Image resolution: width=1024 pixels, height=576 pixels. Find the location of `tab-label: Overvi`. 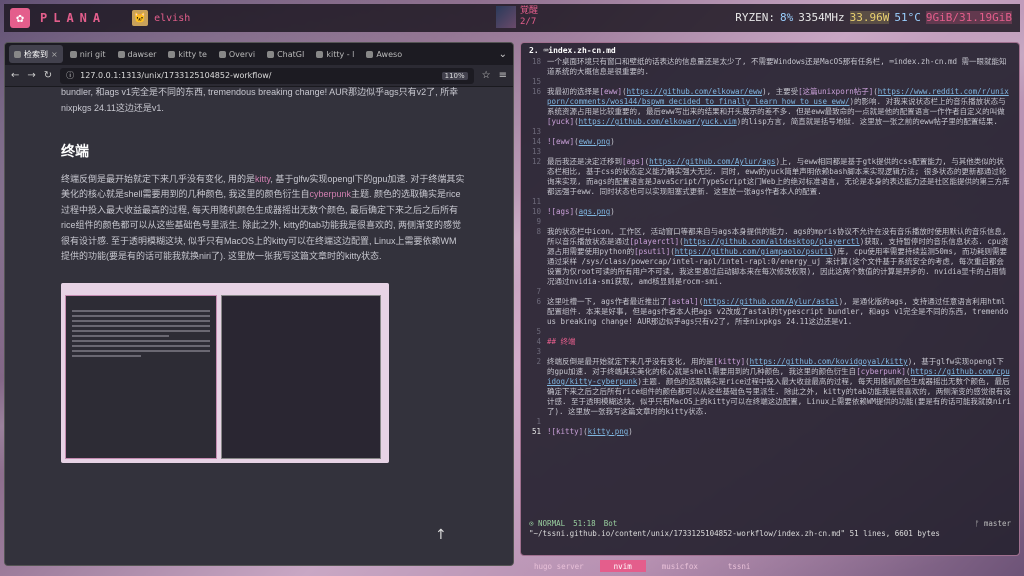

tab-label: Overvi is located at coordinates (242, 54).